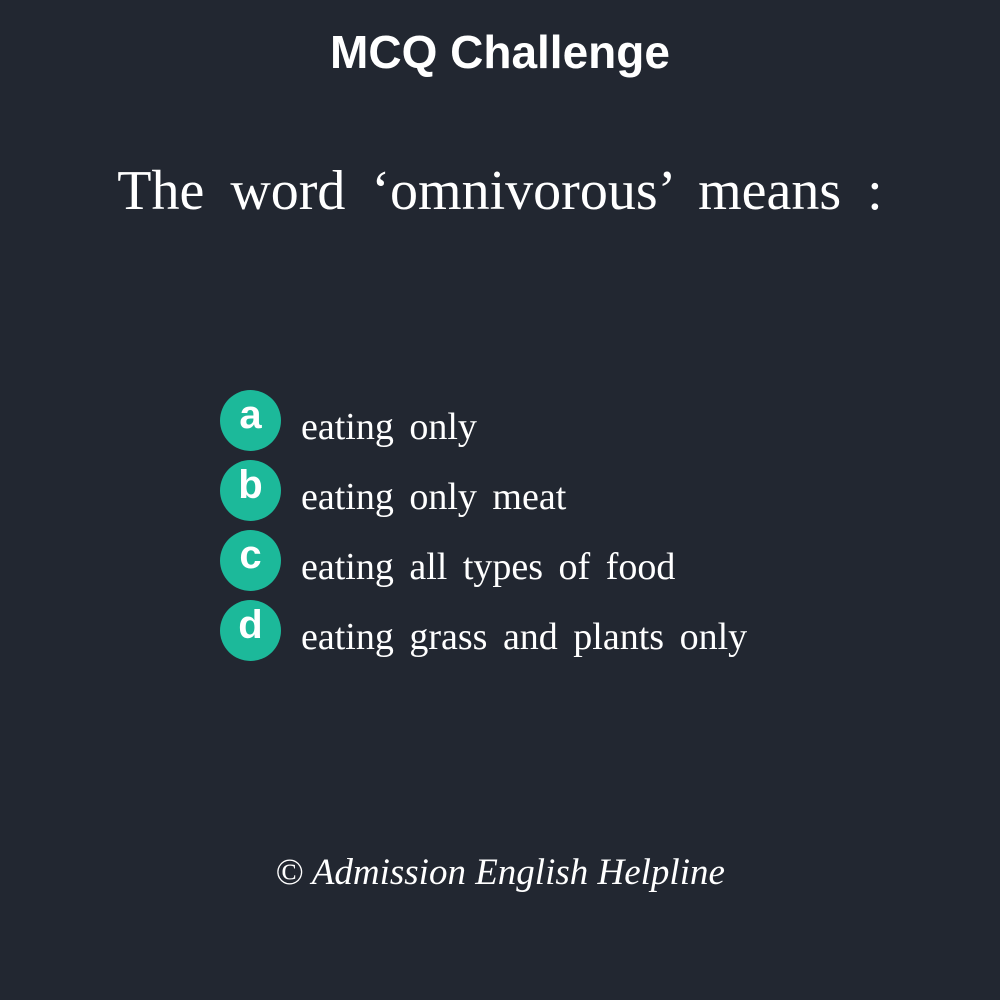 Image resolution: width=1000 pixels, height=1000 pixels. I want to click on option-badge: a, so click(250, 420).